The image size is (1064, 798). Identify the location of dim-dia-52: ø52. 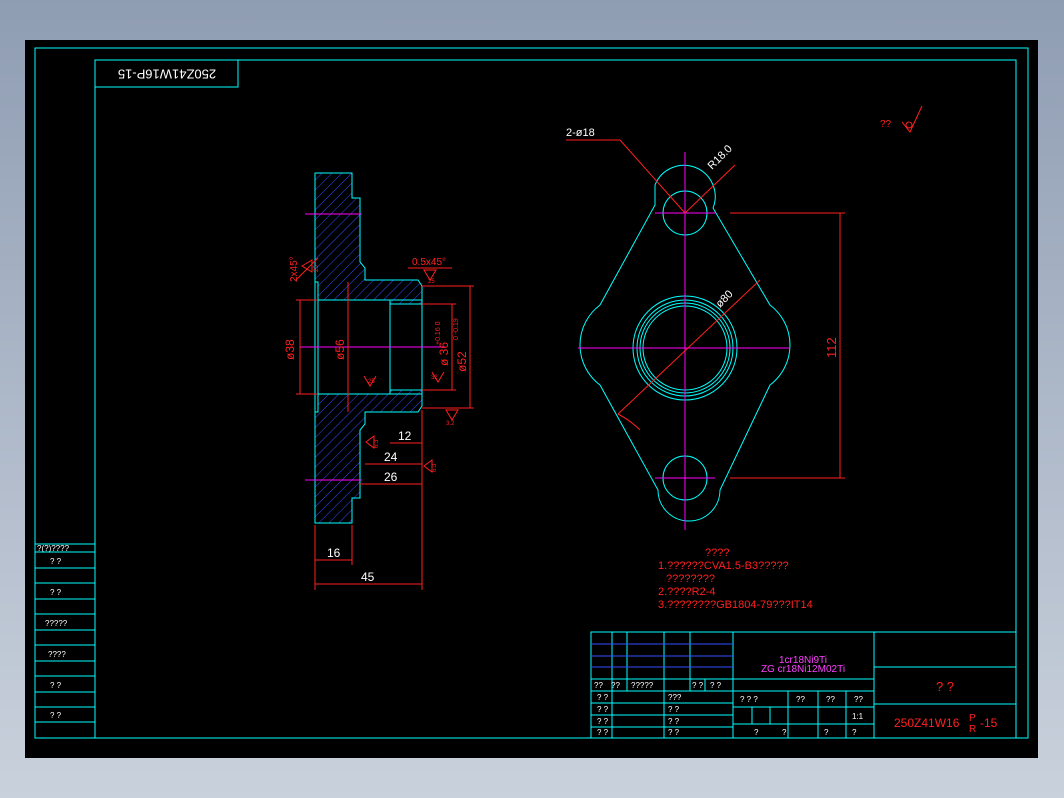
(462, 361).